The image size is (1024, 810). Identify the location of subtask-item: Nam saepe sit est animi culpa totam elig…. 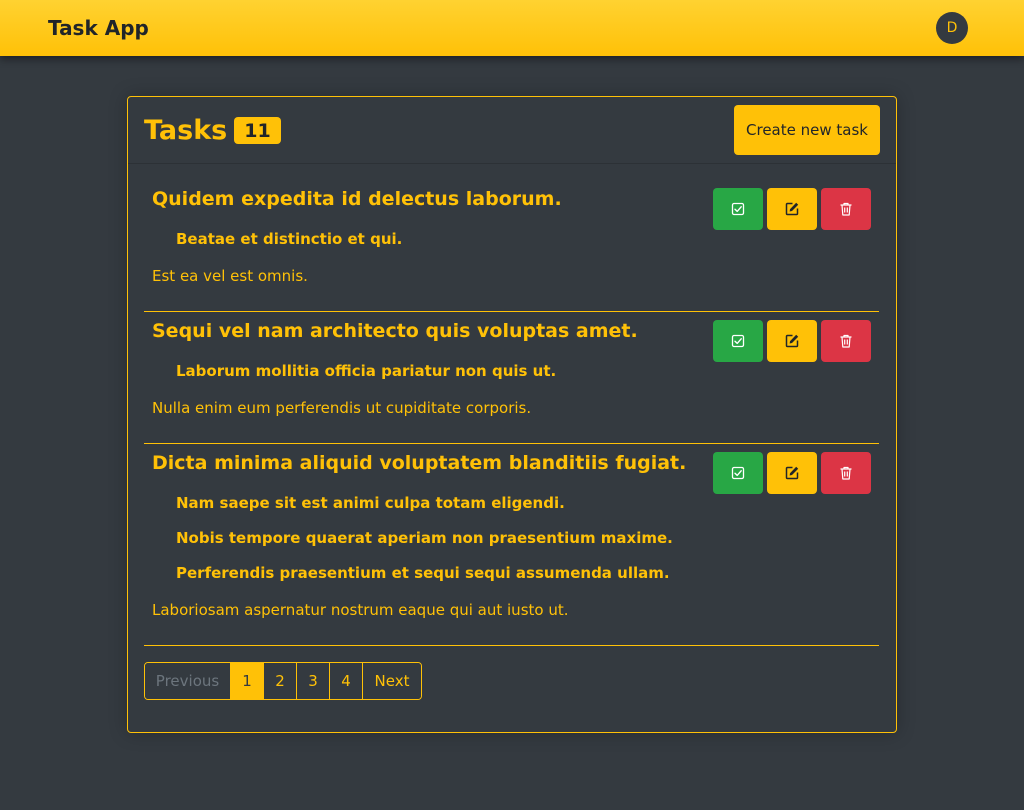
(370, 503).